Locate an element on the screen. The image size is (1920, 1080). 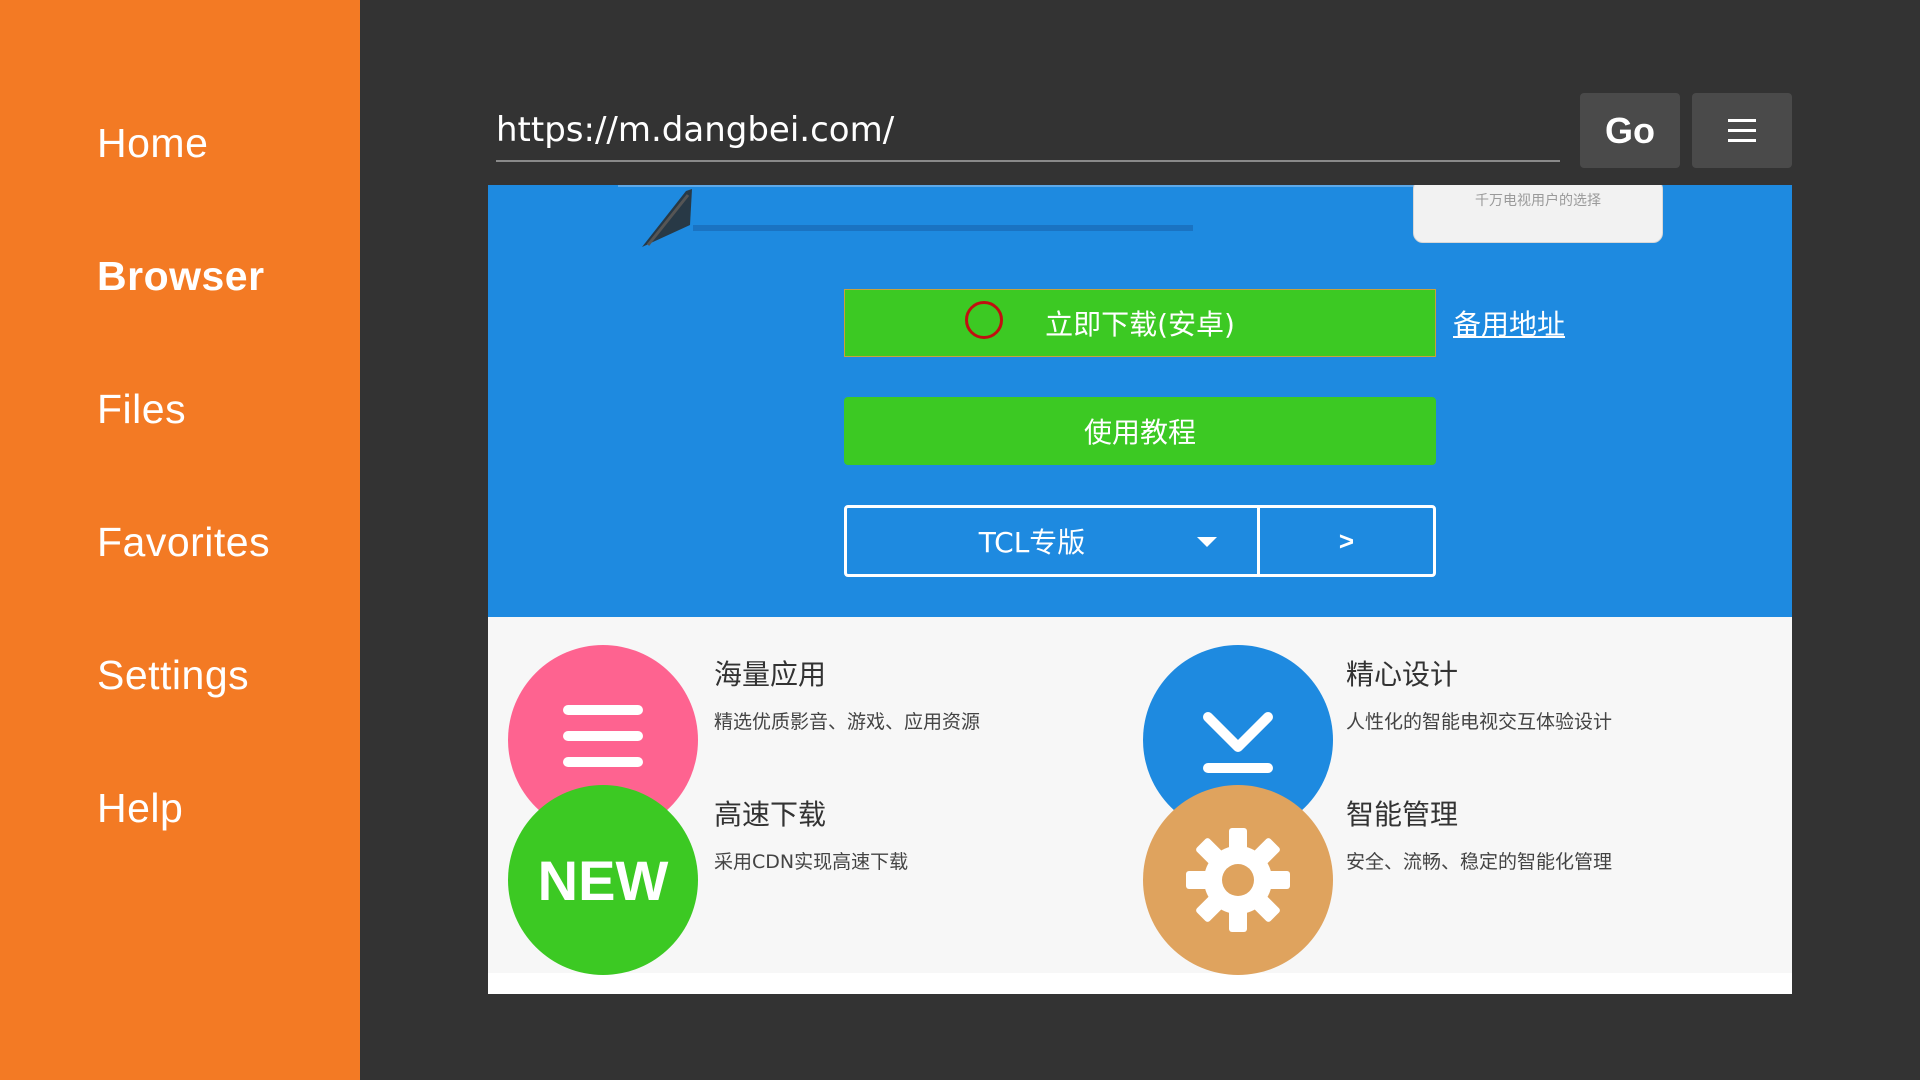
hero-divider is located at coordinates (1058, 186).